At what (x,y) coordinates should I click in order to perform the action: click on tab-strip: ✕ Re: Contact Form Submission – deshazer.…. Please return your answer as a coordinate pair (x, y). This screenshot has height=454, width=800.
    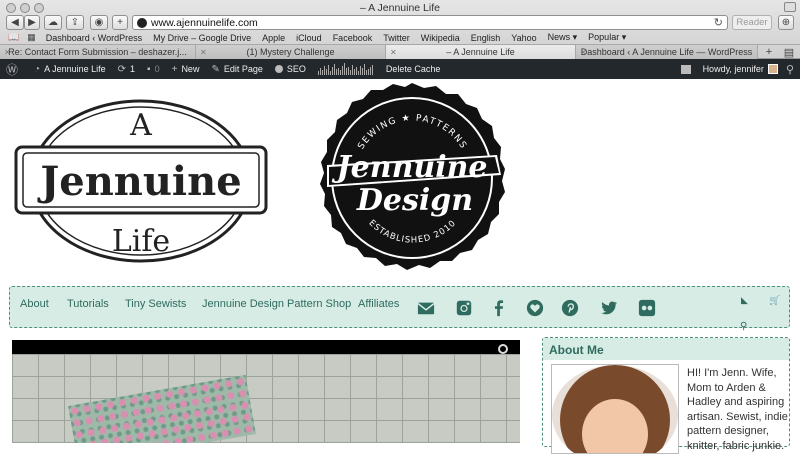
    Looking at the image, I should click on (400, 51).